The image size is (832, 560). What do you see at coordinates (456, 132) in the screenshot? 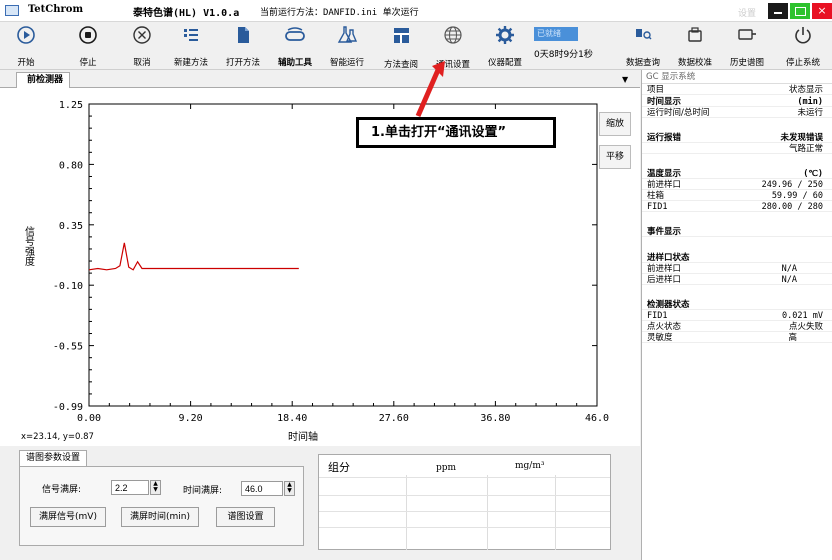
I see `instruction-callout: 1.单击打开“通讯设置”` at bounding box center [456, 132].